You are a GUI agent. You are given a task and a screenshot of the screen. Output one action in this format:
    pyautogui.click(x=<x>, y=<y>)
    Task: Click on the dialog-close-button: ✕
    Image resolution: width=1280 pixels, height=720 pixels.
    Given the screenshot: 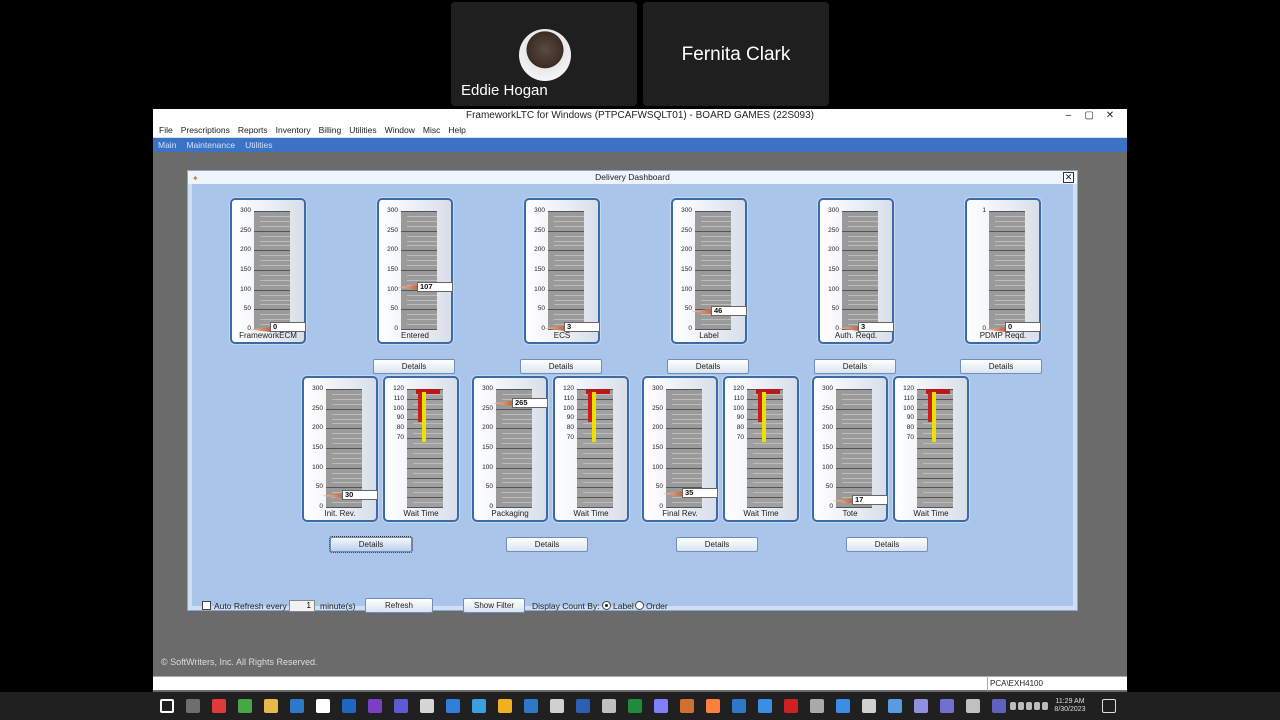 What is the action you would take?
    pyautogui.click(x=1068, y=177)
    